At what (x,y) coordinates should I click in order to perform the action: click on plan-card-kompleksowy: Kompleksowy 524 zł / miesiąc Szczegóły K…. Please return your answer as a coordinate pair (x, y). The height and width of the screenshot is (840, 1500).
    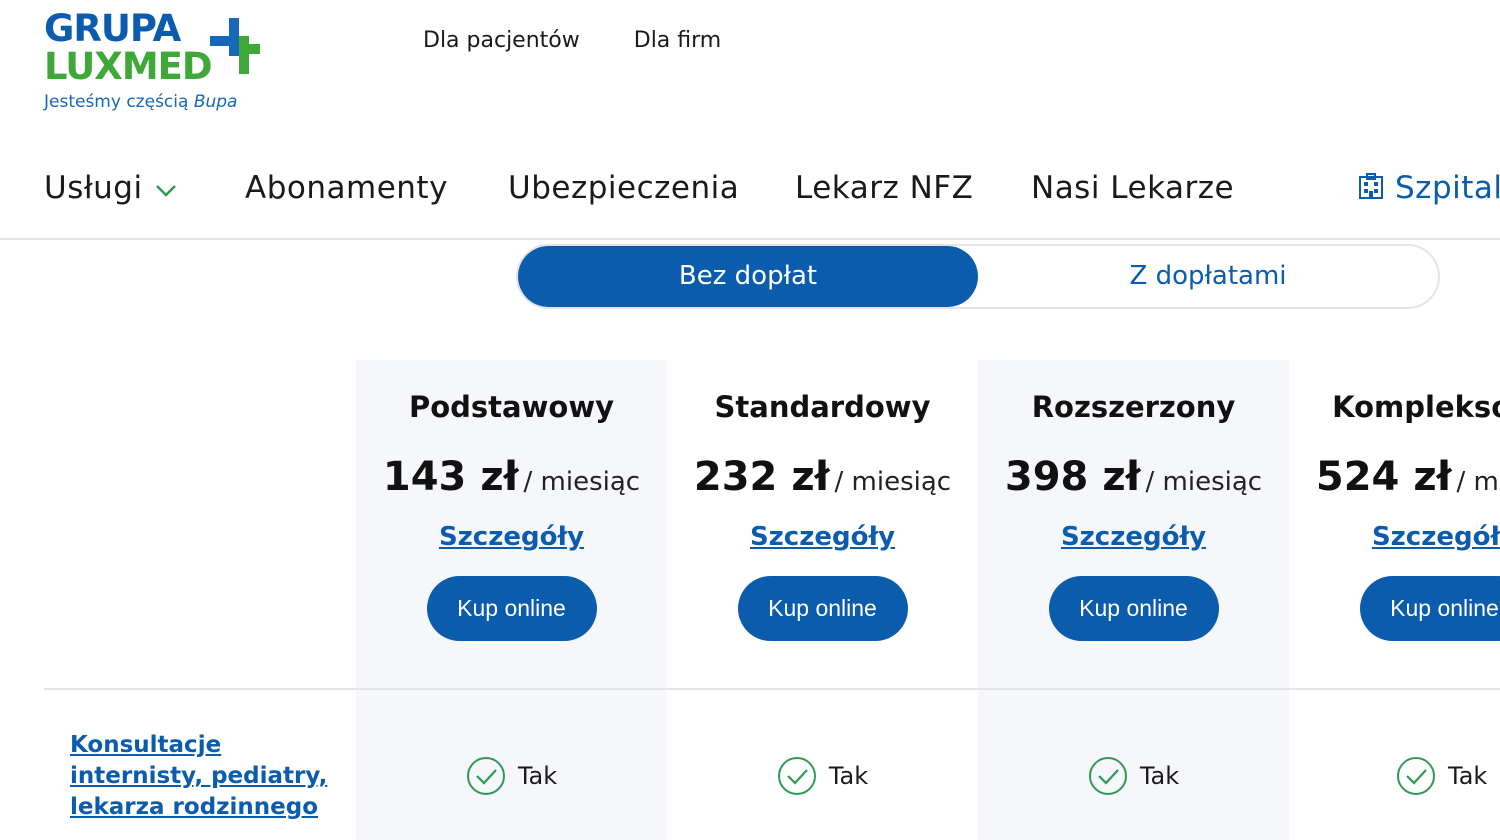
    Looking at the image, I should click on (1394, 525).